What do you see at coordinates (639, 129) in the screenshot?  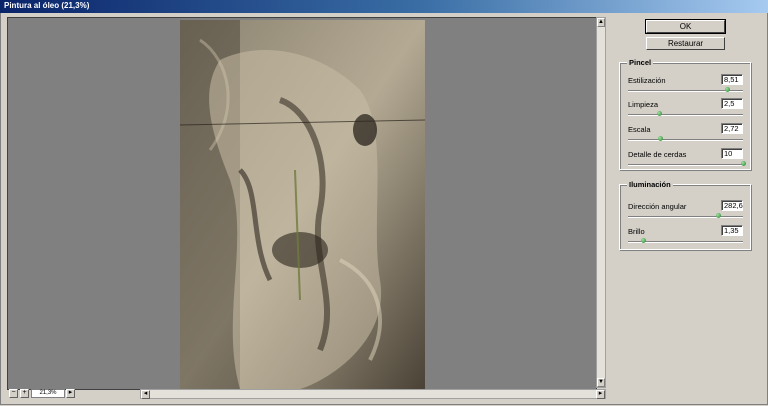 I see `param-label: Escala` at bounding box center [639, 129].